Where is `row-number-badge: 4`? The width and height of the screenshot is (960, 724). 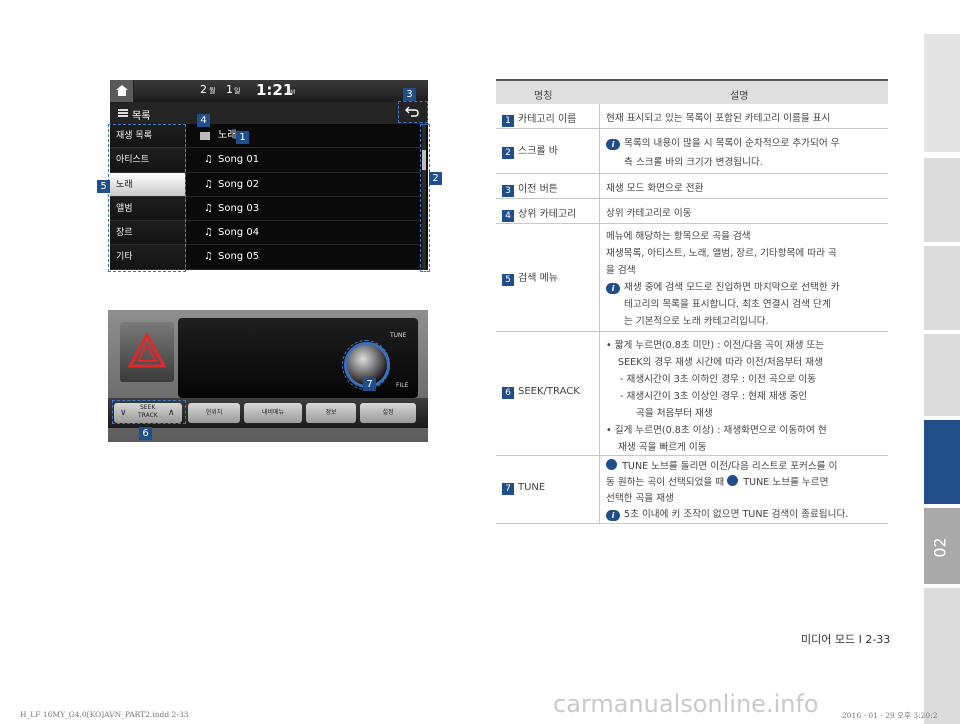
row-number-badge: 4 is located at coordinates (508, 216).